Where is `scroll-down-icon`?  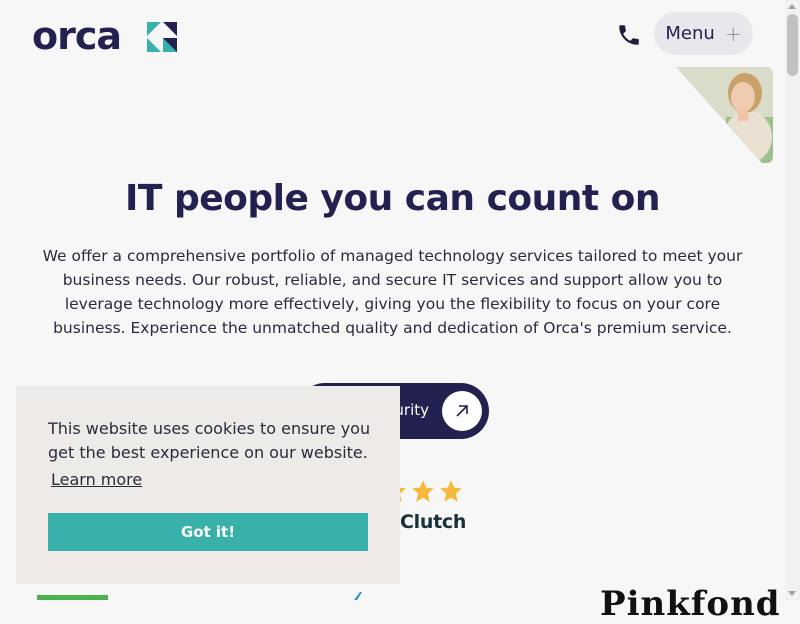 scroll-down-icon is located at coordinates (792, 593).